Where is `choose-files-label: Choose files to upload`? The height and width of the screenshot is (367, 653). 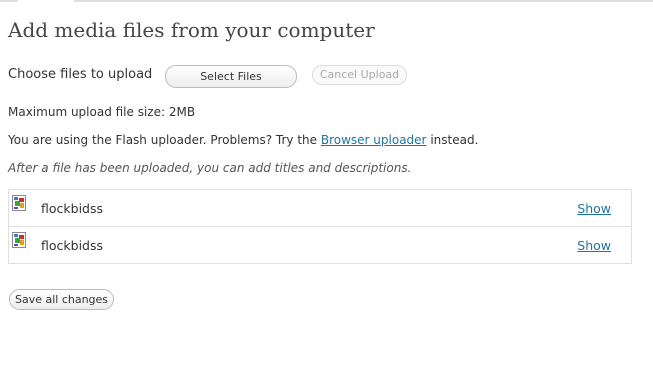 choose-files-label: Choose files to upload is located at coordinates (80, 74).